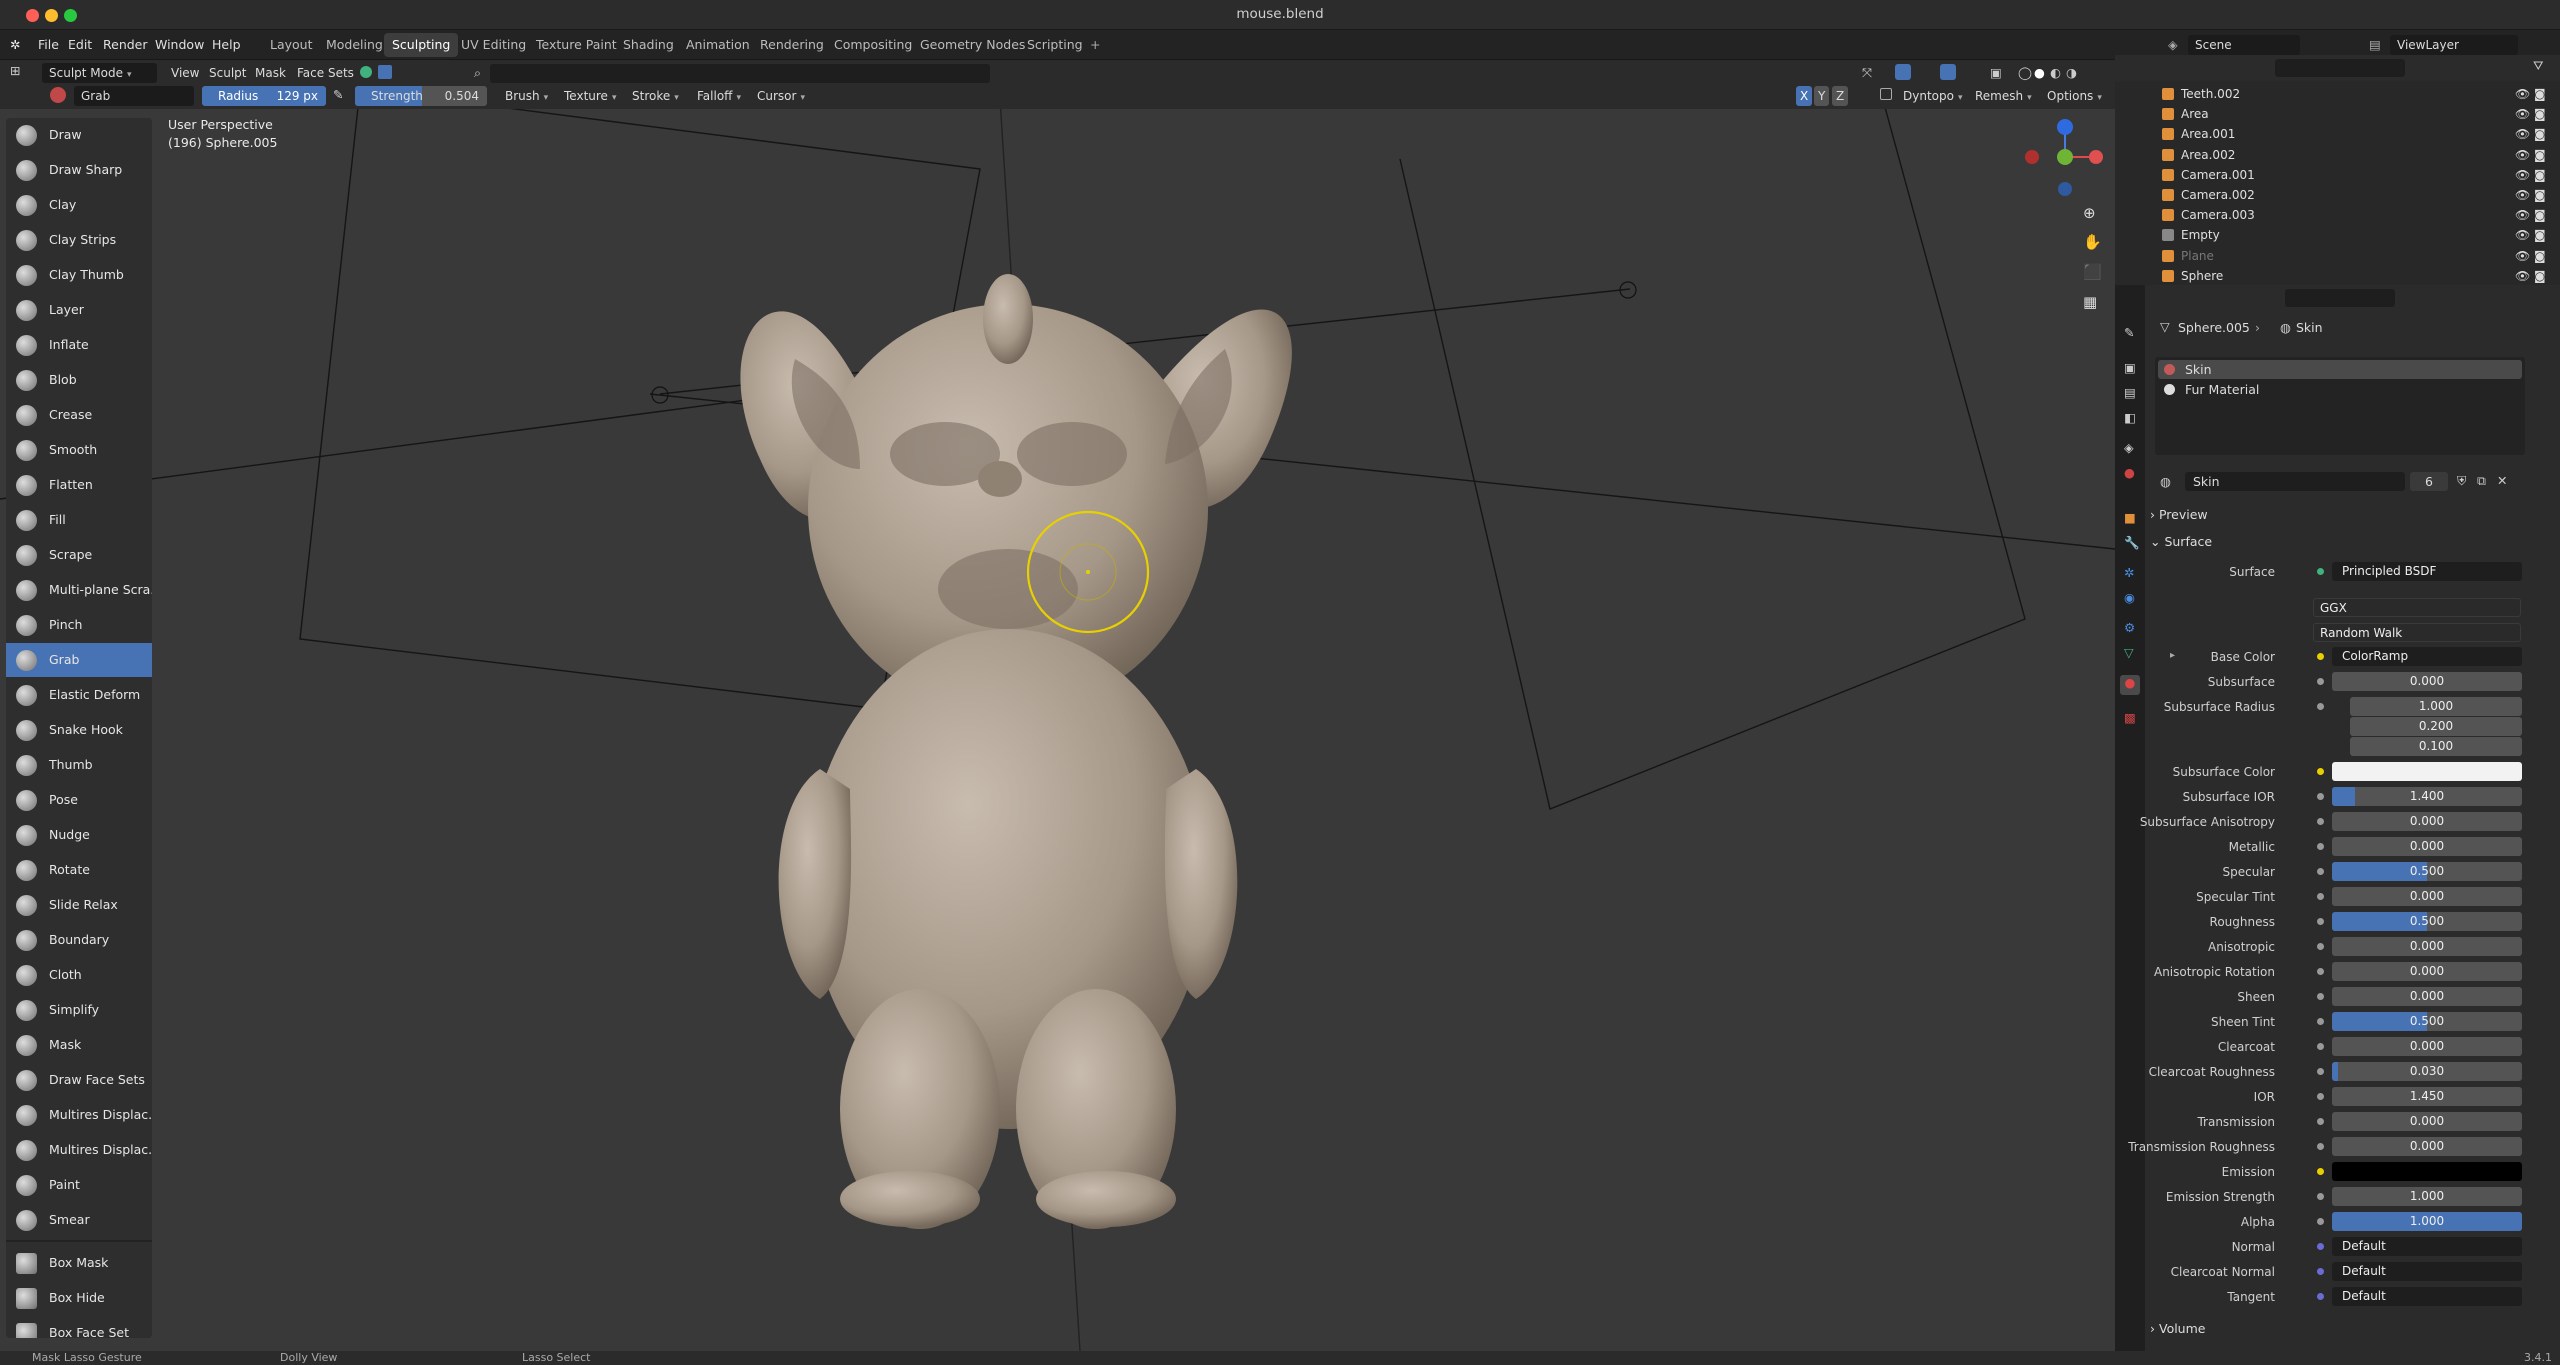 The width and height of the screenshot is (2560, 1365). I want to click on prop-field: 0.100, so click(2436, 746).